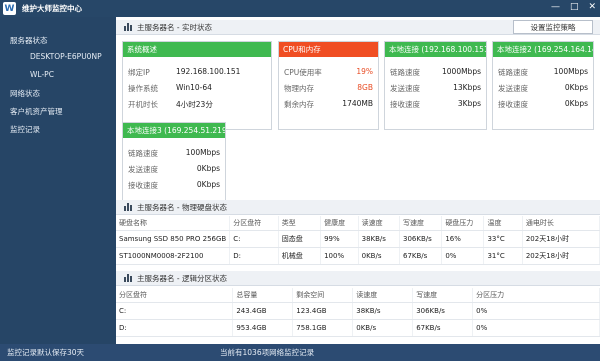 This screenshot has height=361, width=600. I want to click on card-row: 链路速度 100Mbps, so click(543, 72).